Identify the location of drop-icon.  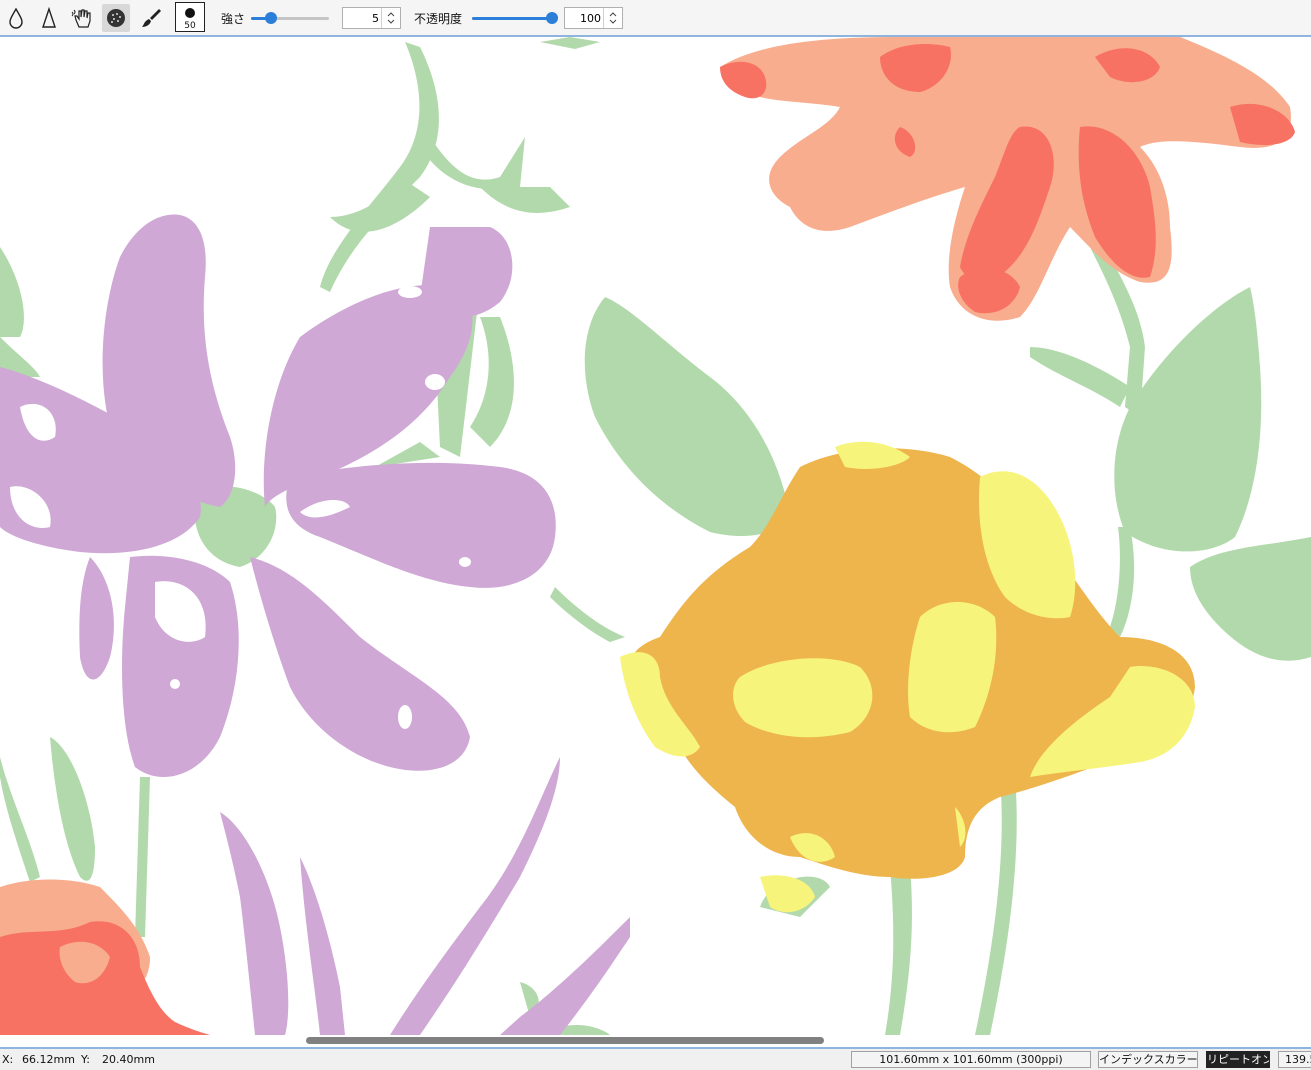
(16, 18).